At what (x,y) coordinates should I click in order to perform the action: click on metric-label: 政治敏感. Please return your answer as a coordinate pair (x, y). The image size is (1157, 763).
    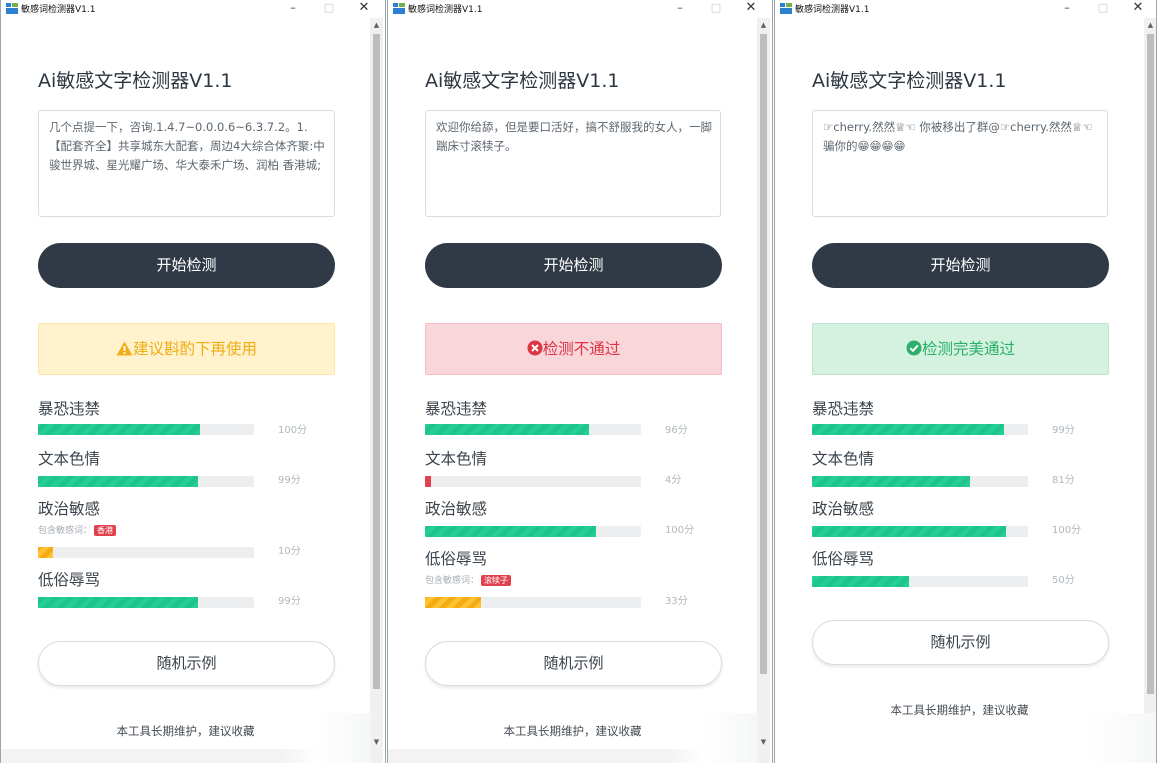
    Looking at the image, I should click on (69, 509).